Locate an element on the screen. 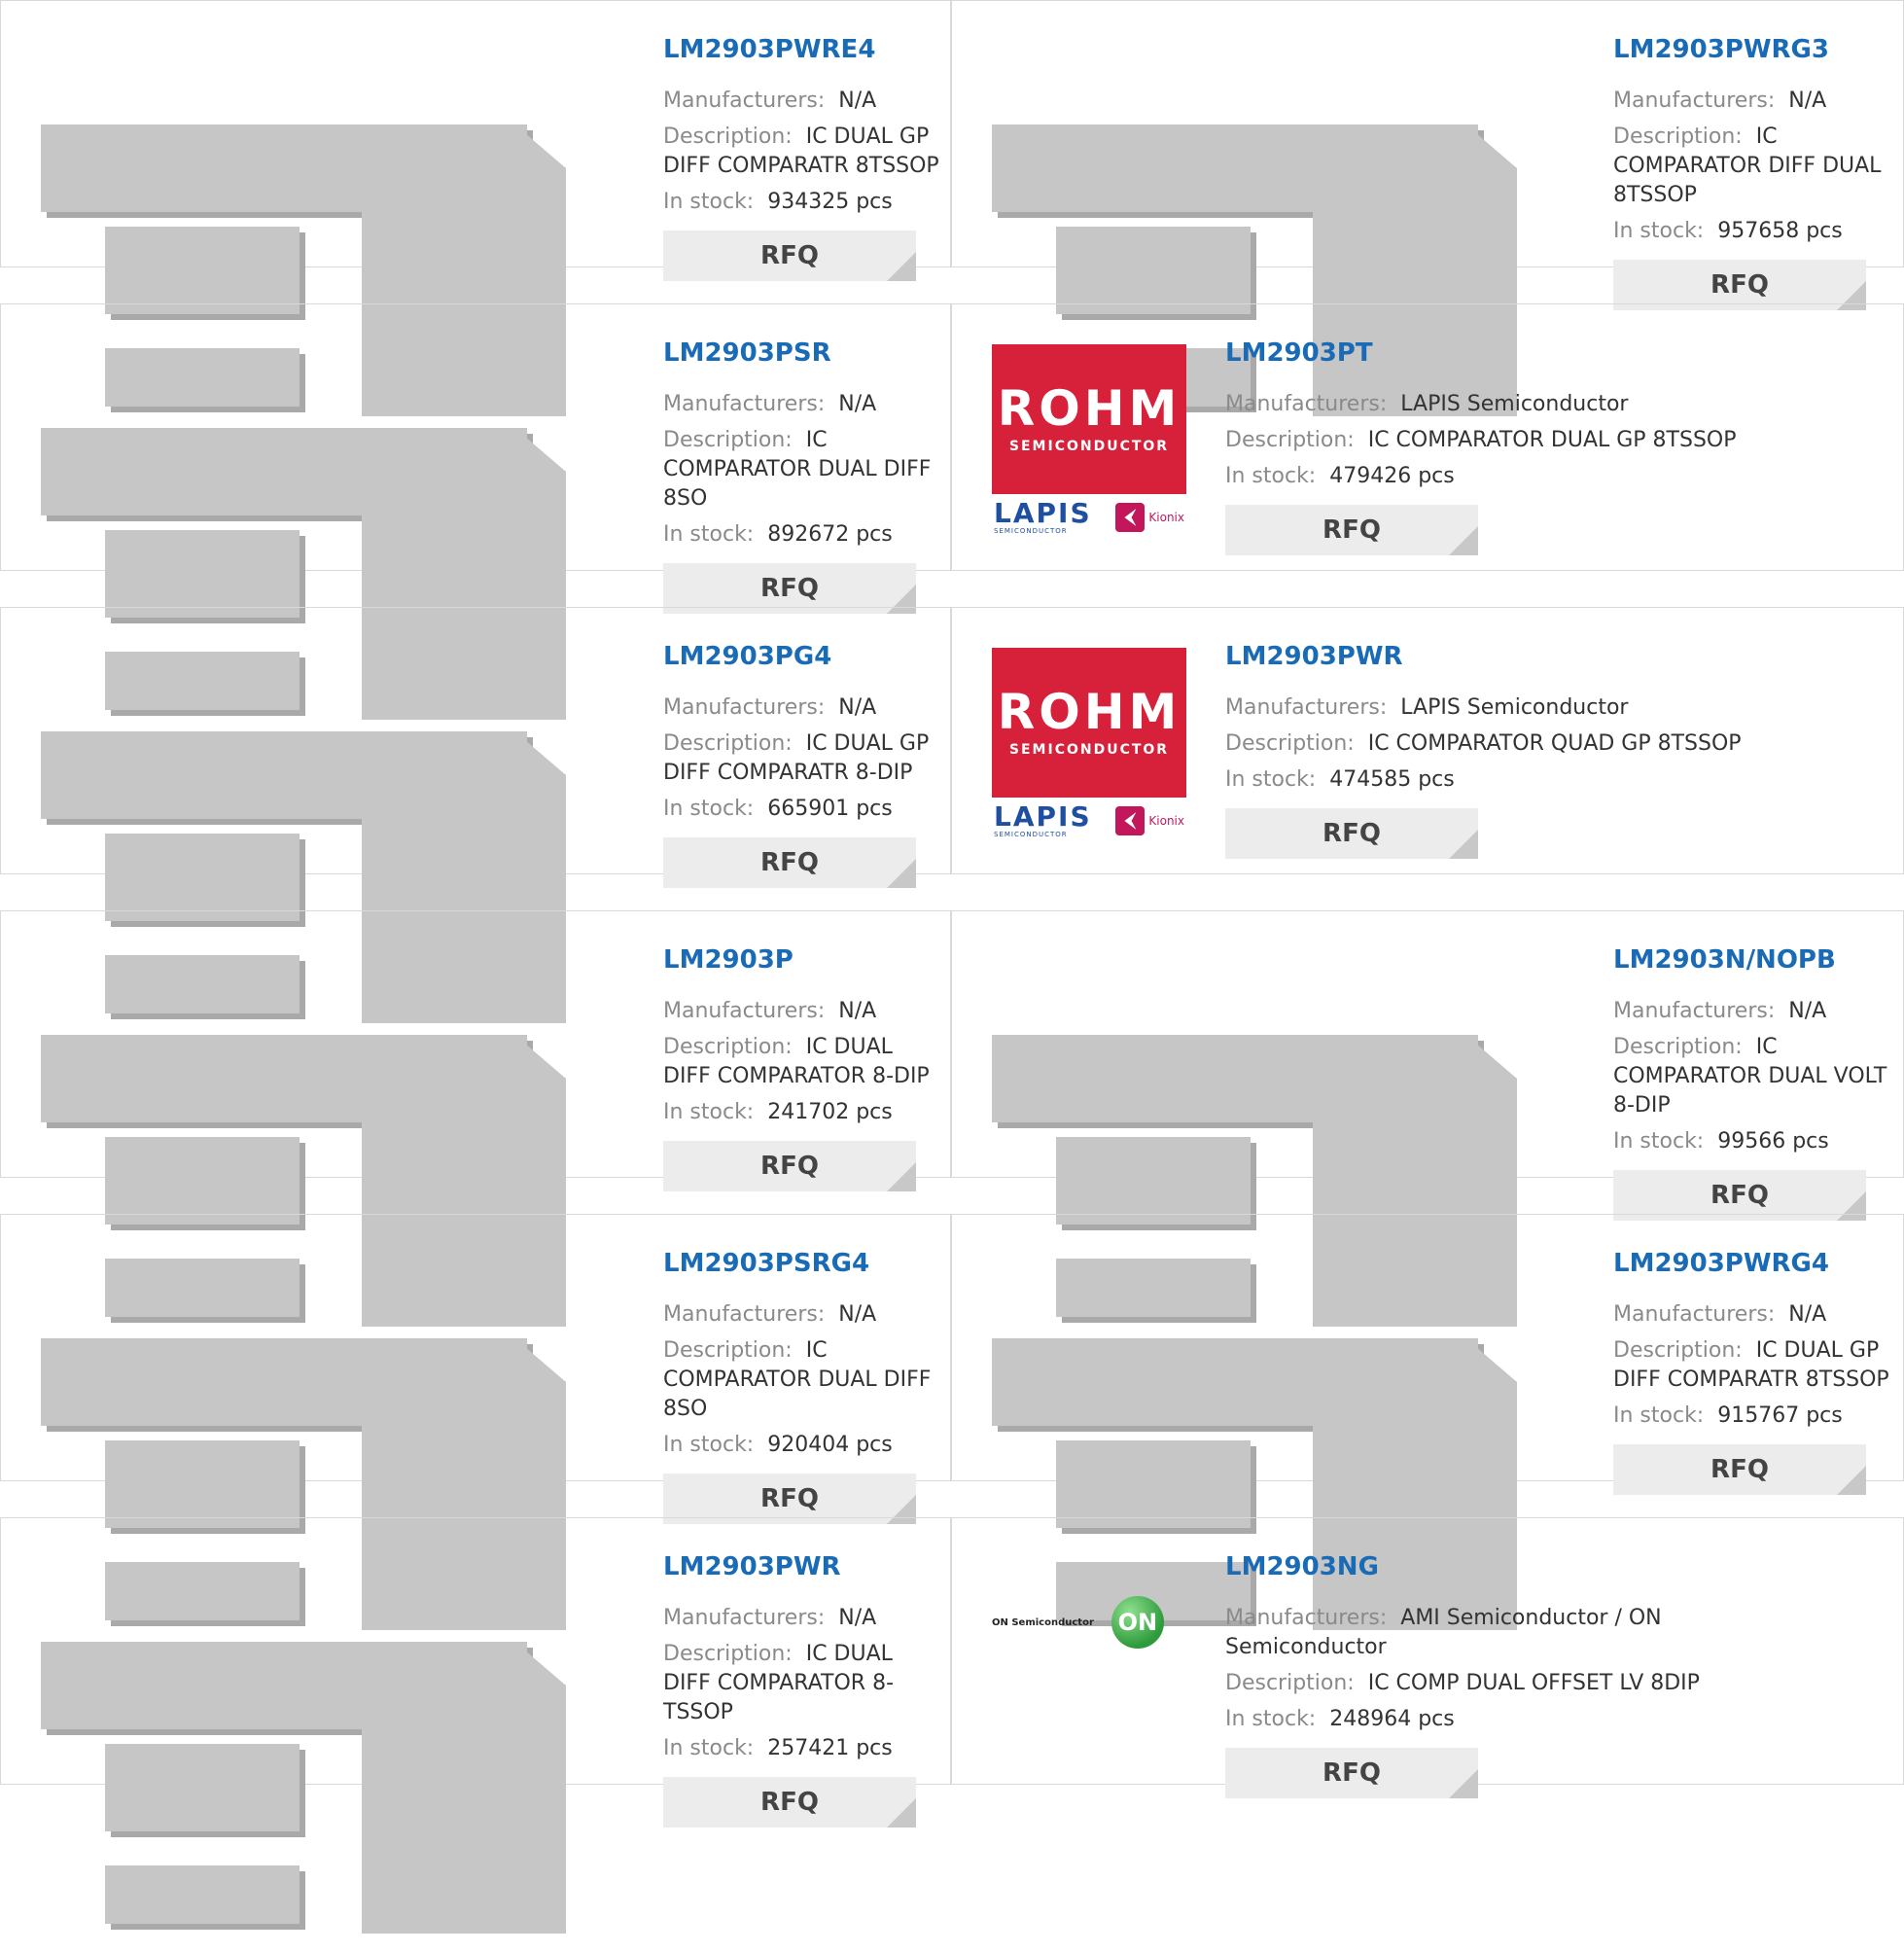 The height and width of the screenshot is (1953, 1904). stock-value: 920404 pcs is located at coordinates (830, 1445).